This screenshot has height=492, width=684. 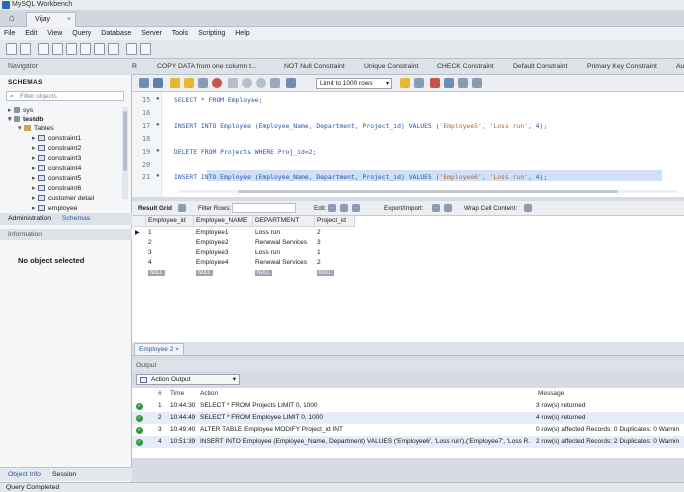 What do you see at coordinates (150, 263) in the screenshot?
I see `grid-cell: 4` at bounding box center [150, 263].